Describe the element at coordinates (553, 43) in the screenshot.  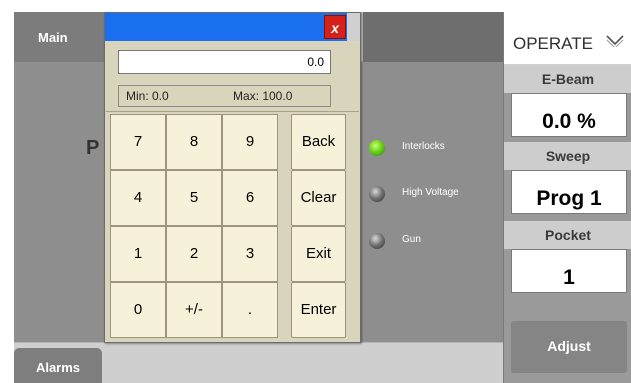
I see `mode-label: OPERATE` at that location.